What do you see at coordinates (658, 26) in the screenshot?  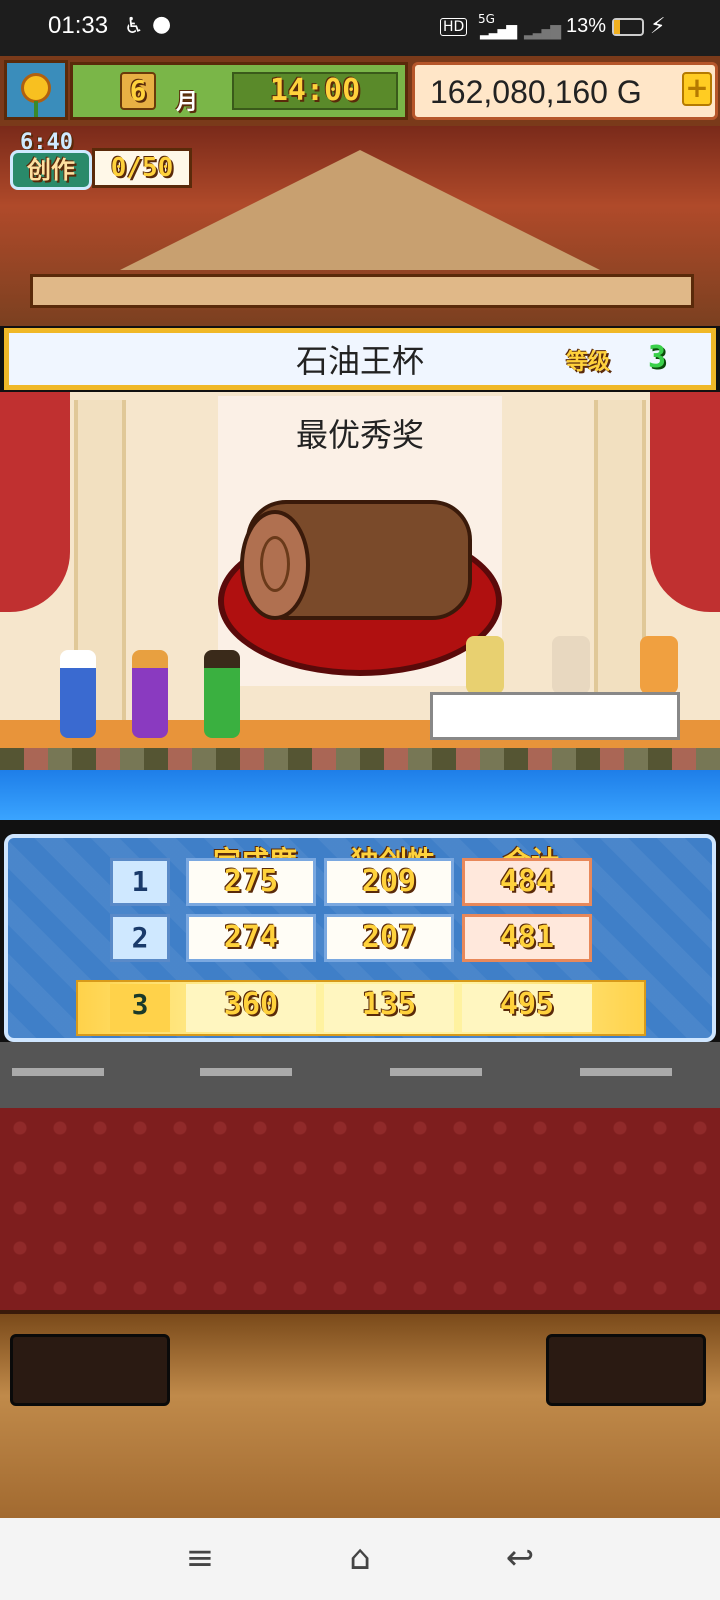 I see `charging-icon: ⚡` at bounding box center [658, 26].